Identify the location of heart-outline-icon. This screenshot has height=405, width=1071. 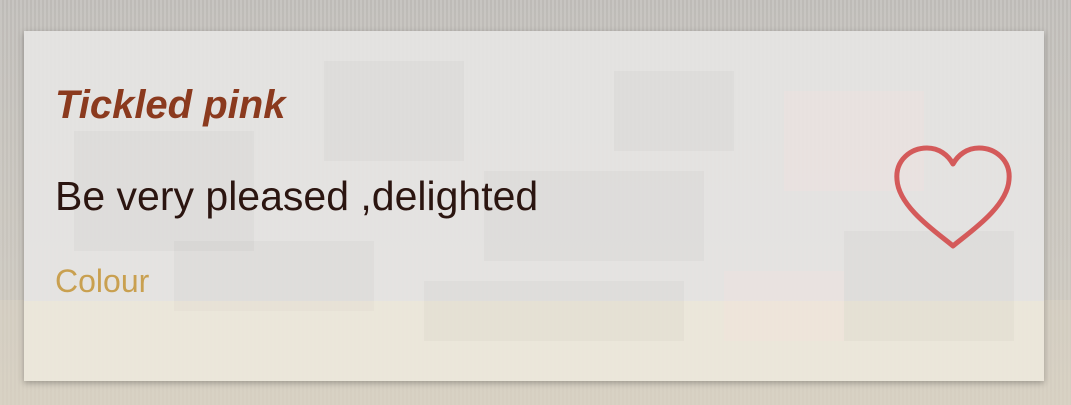
(953, 196).